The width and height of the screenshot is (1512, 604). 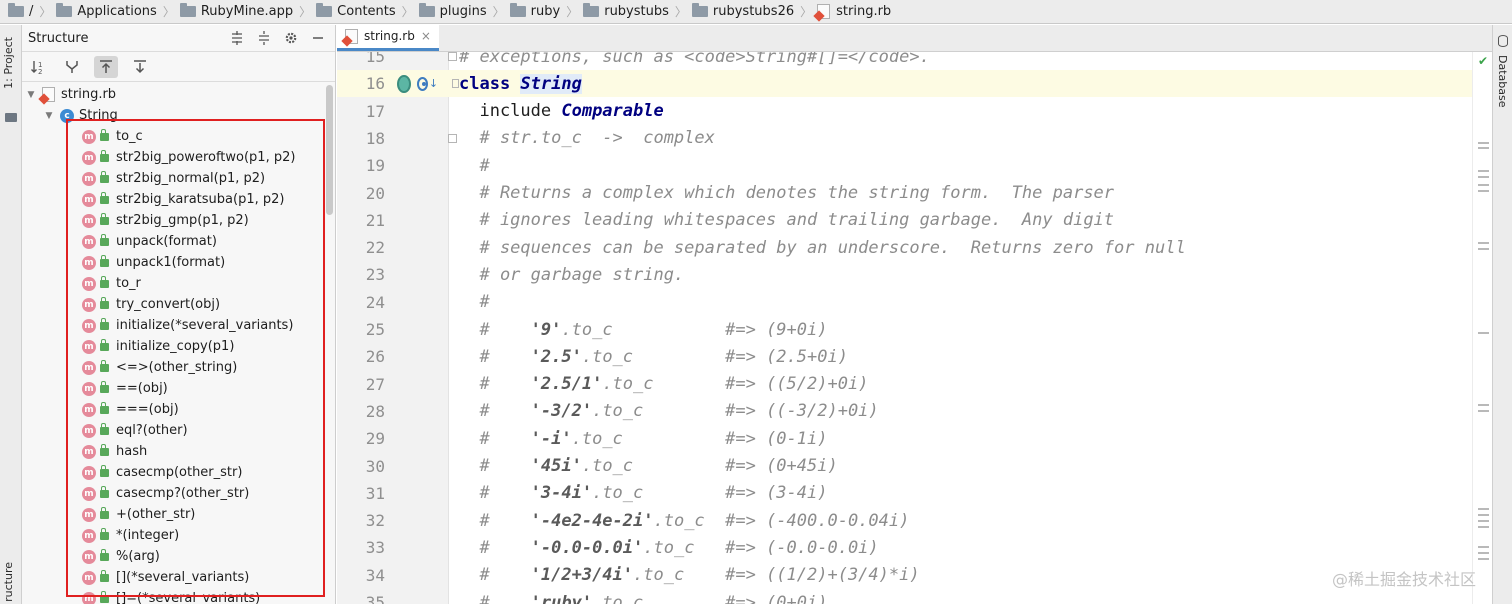 What do you see at coordinates (8, 582) in the screenshot?
I see `structure-tool-tab: ructure` at bounding box center [8, 582].